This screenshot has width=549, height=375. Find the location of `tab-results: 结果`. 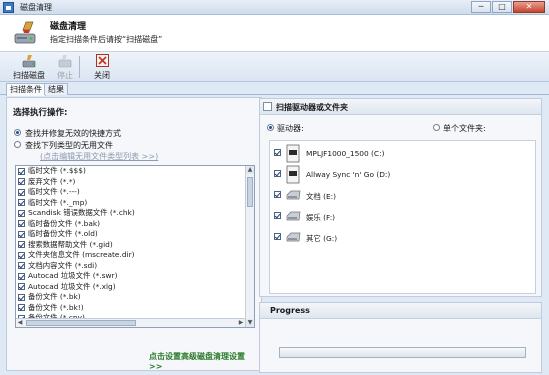

tab-results: 结果 is located at coordinates (56, 89).